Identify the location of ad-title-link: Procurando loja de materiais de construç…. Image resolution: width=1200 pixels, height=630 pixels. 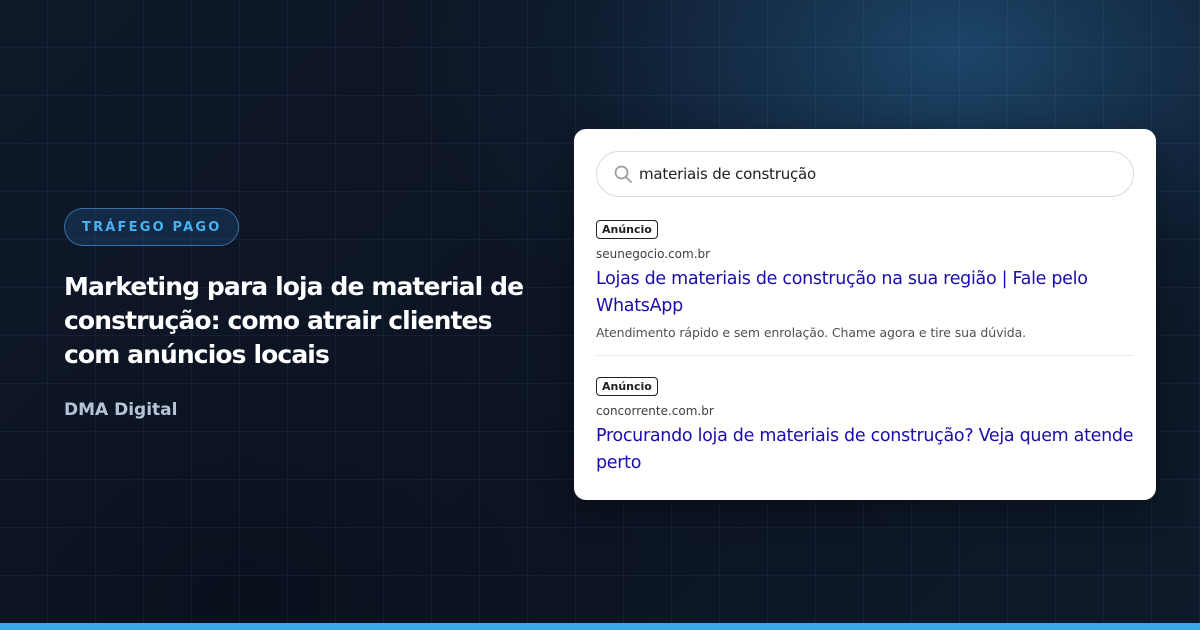
(865, 450).